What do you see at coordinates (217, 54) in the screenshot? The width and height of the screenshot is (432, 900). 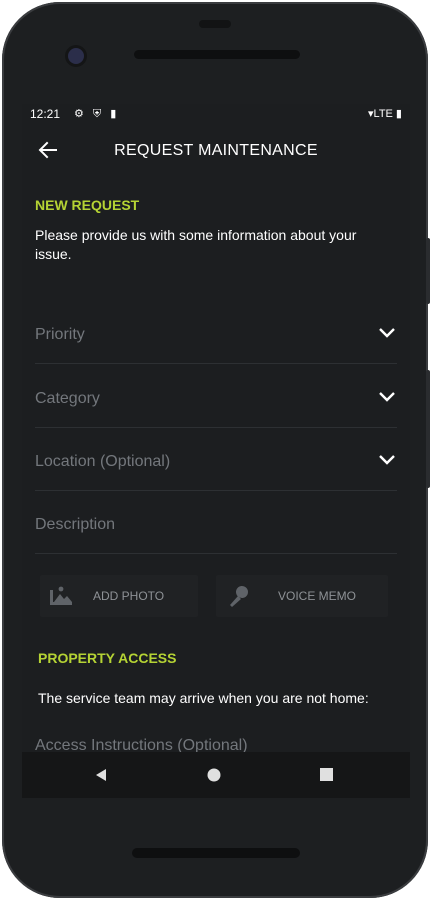 I see `earpiece-speaker` at bounding box center [217, 54].